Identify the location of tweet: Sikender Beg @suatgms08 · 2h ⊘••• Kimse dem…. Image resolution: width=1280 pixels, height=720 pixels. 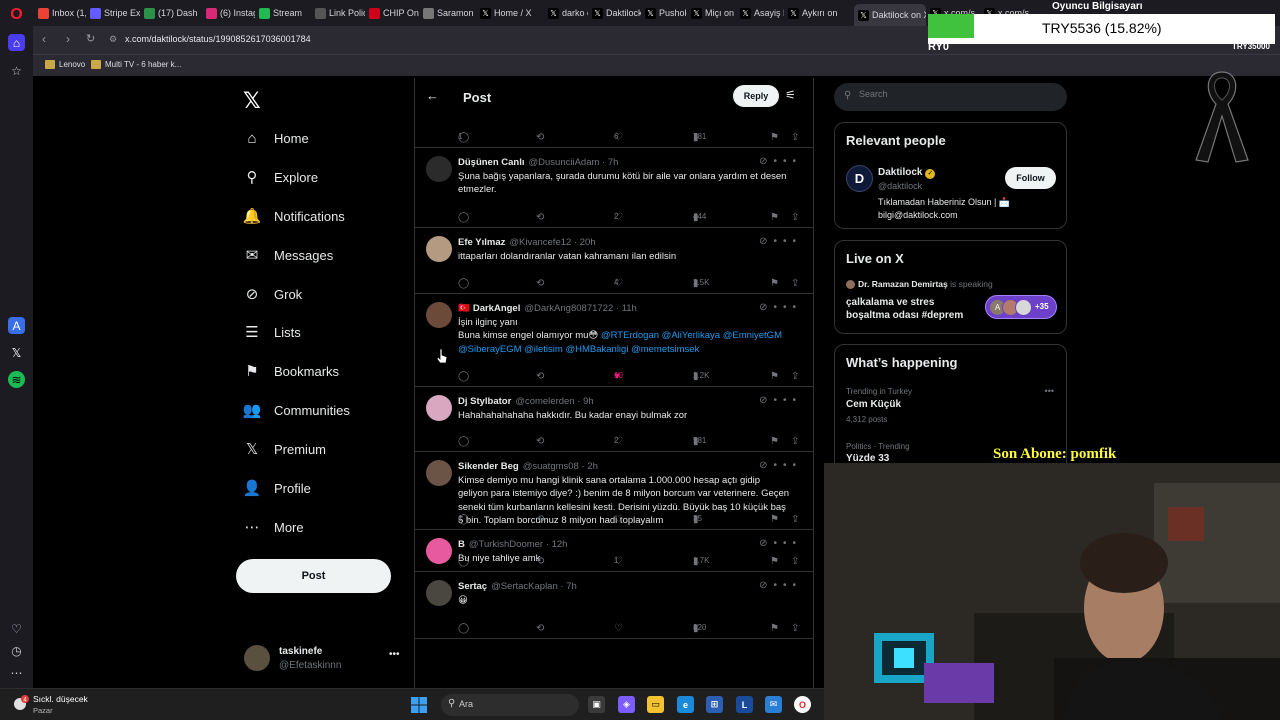
(614, 491).